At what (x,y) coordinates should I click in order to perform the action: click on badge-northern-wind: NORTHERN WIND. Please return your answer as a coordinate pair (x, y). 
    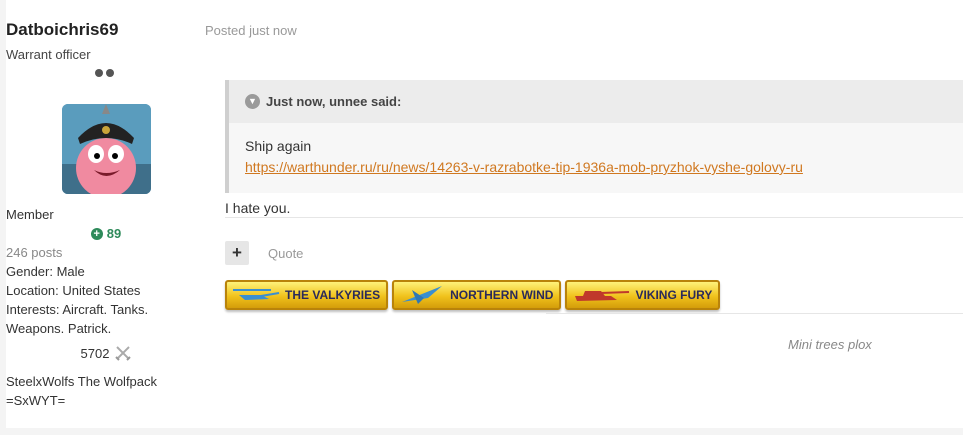
    Looking at the image, I should click on (477, 295).